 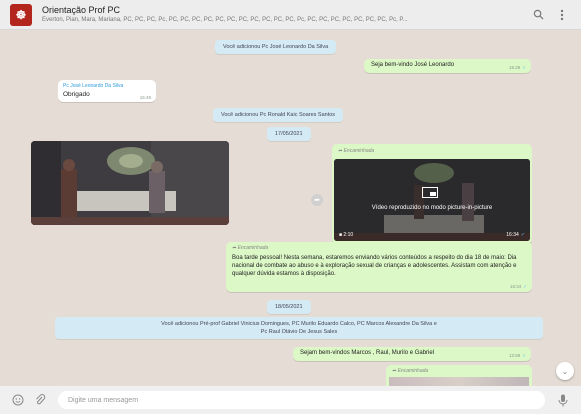 I want to click on outgoing-message: Seja bem-vindo José Leonardo 15:29 ✓, so click(x=447, y=66).